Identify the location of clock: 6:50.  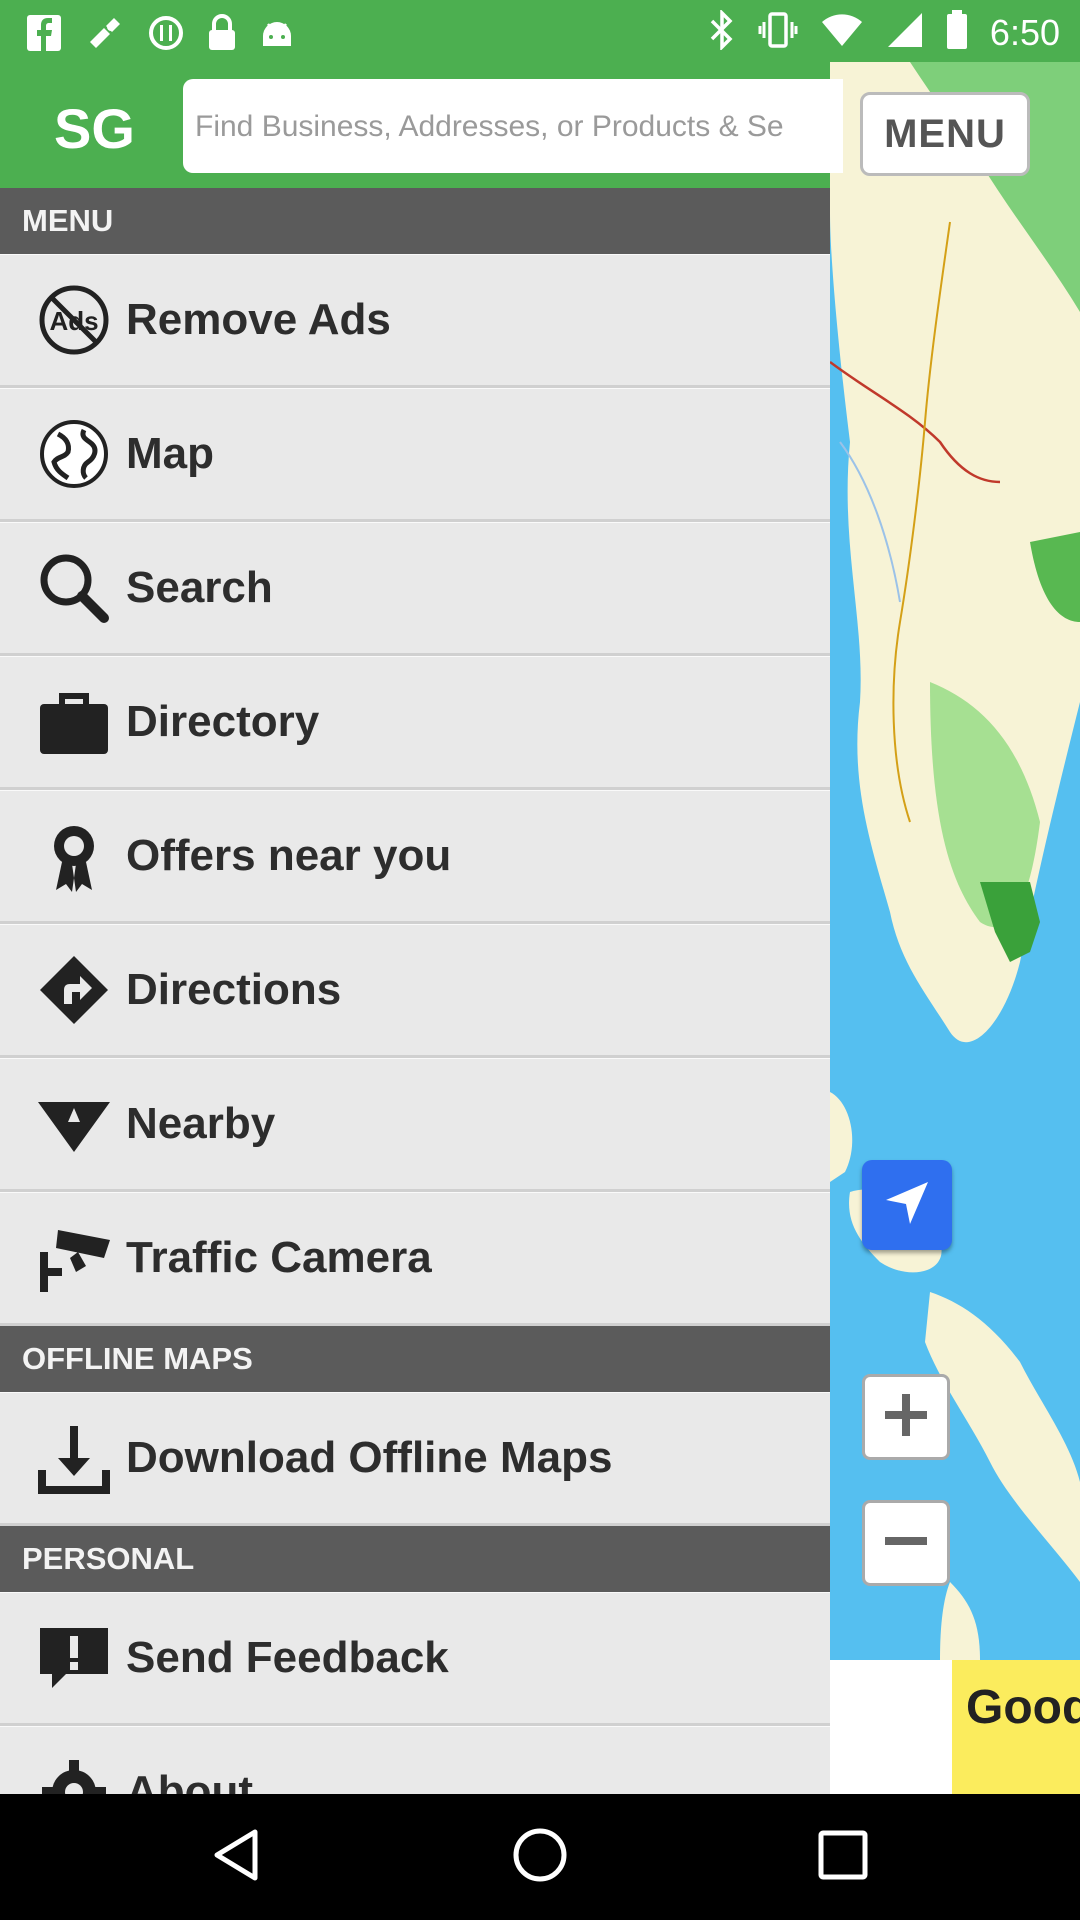
(1024, 32).